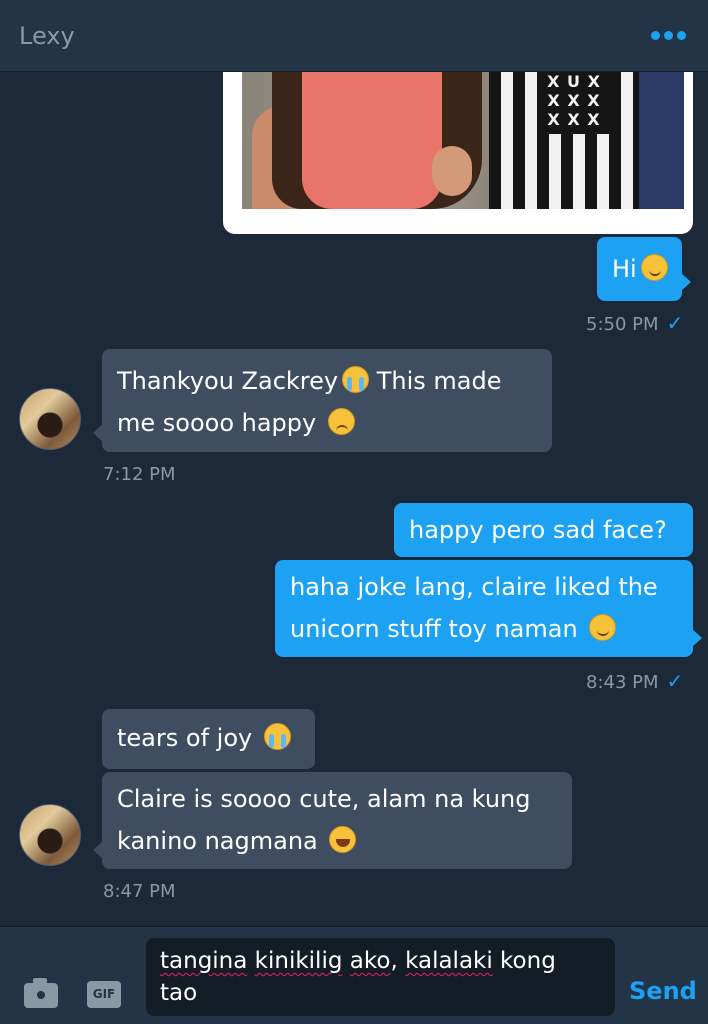 Image resolution: width=708 pixels, height=1024 pixels. Describe the element at coordinates (139, 891) in the screenshot. I see `message-timestamp: 8:47 PM` at that location.